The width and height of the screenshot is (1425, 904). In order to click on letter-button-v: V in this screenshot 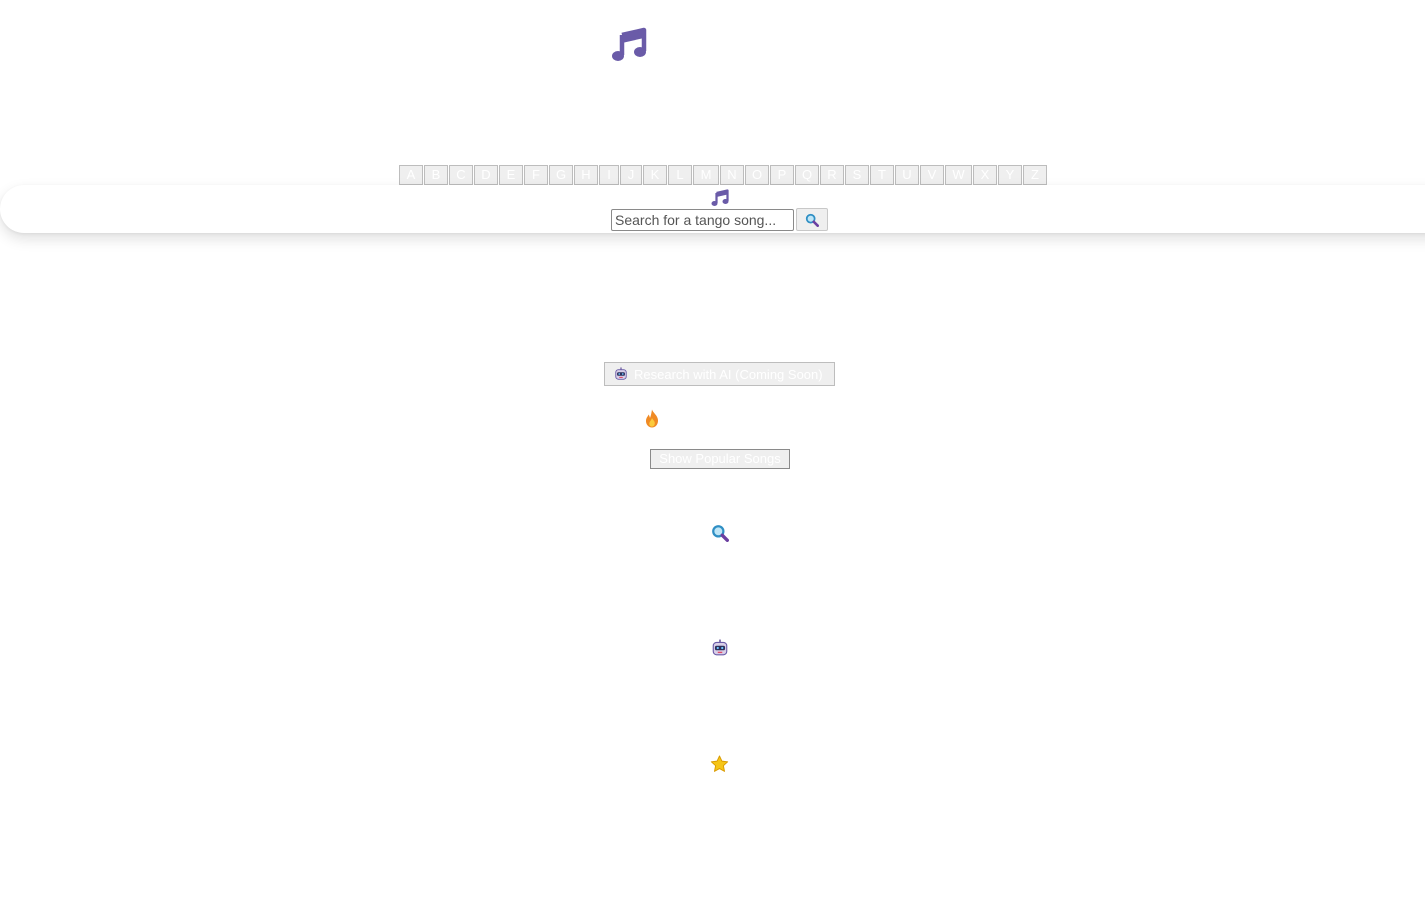, I will do `click(932, 175)`.